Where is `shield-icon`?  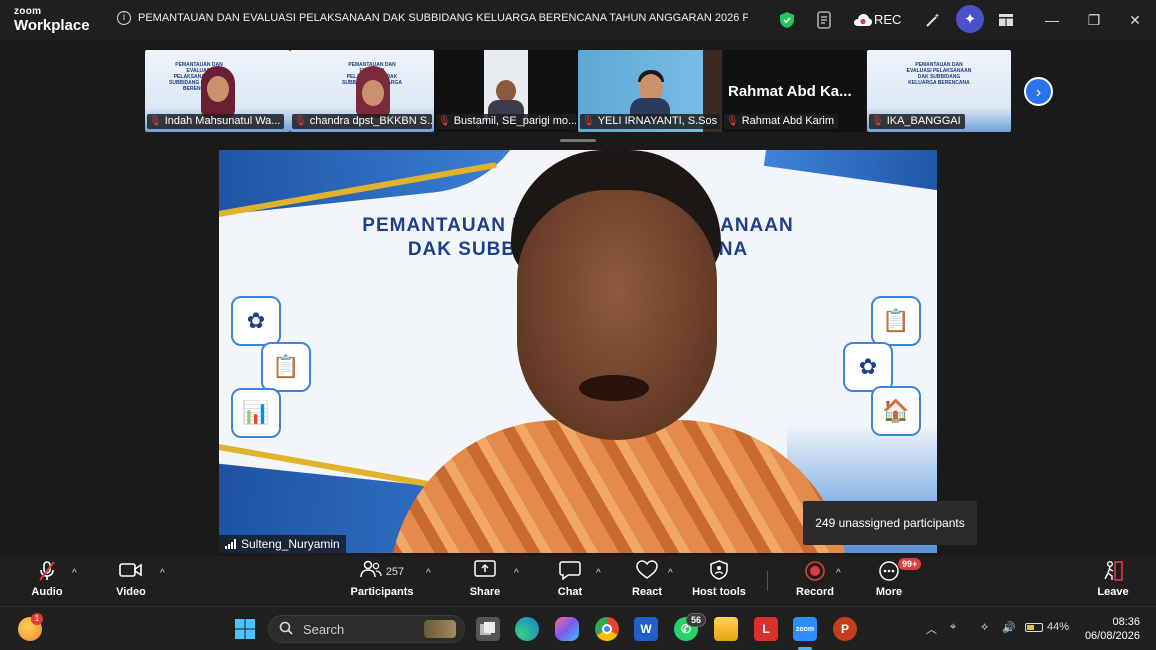 shield-icon is located at coordinates (719, 572).